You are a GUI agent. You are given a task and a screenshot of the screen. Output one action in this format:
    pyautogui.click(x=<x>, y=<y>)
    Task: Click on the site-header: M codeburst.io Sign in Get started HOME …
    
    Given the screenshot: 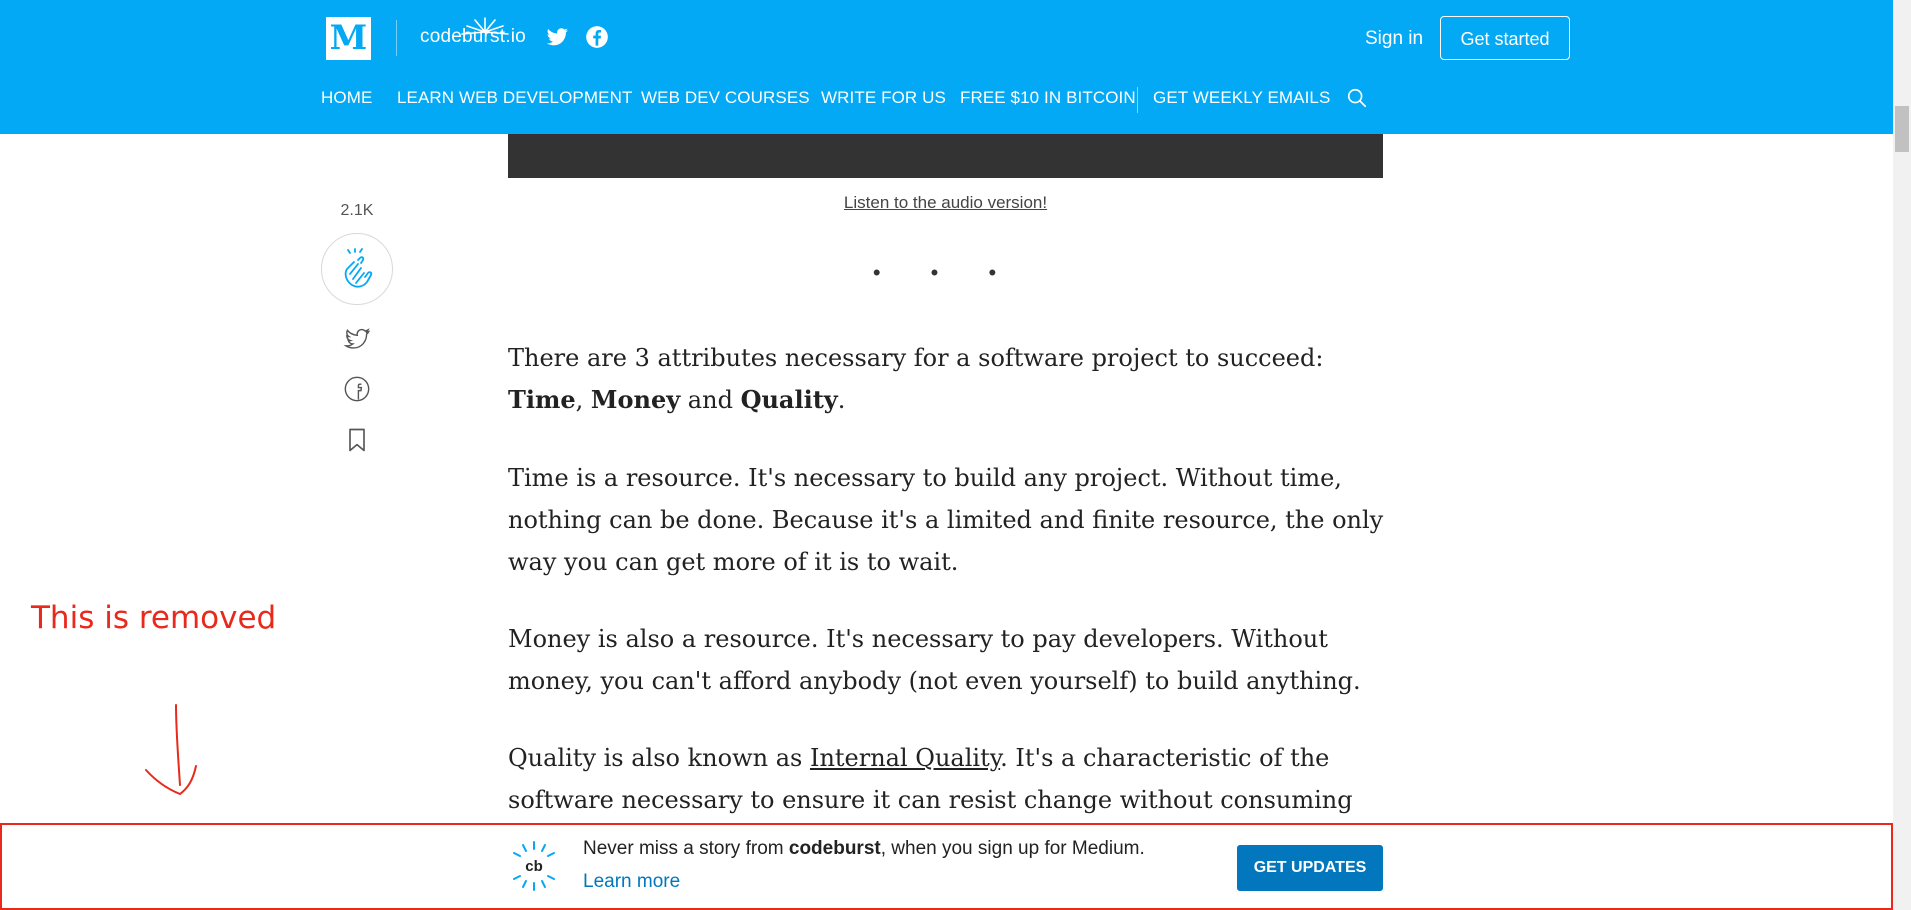 What is the action you would take?
    pyautogui.click(x=946, y=67)
    